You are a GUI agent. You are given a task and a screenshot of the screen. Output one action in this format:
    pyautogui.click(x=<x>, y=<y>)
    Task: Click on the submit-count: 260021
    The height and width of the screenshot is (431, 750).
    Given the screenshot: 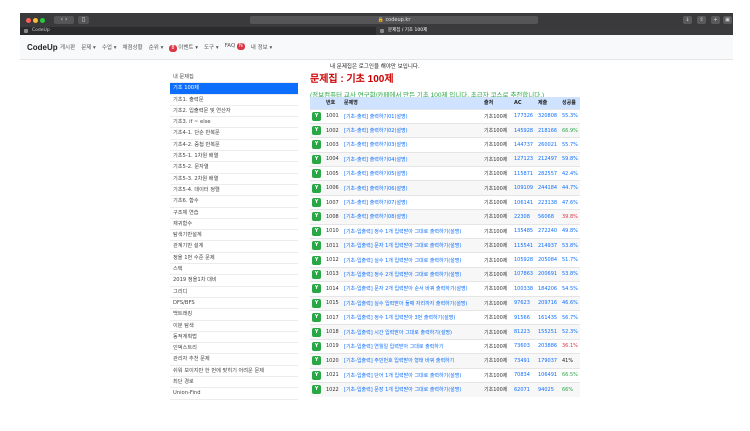 What is the action you would take?
    pyautogui.click(x=548, y=145)
    